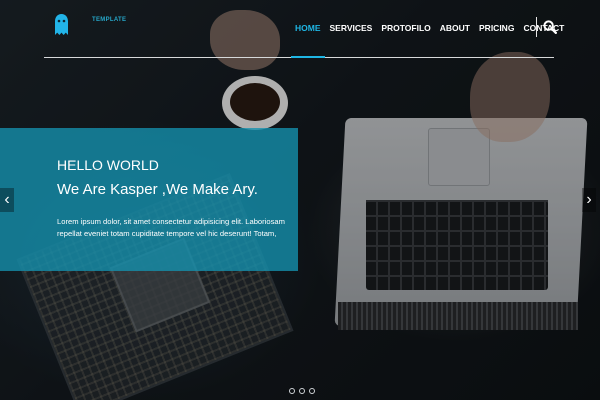  I want to click on nav-item-portfolio: PROTOFILO, so click(405, 39).